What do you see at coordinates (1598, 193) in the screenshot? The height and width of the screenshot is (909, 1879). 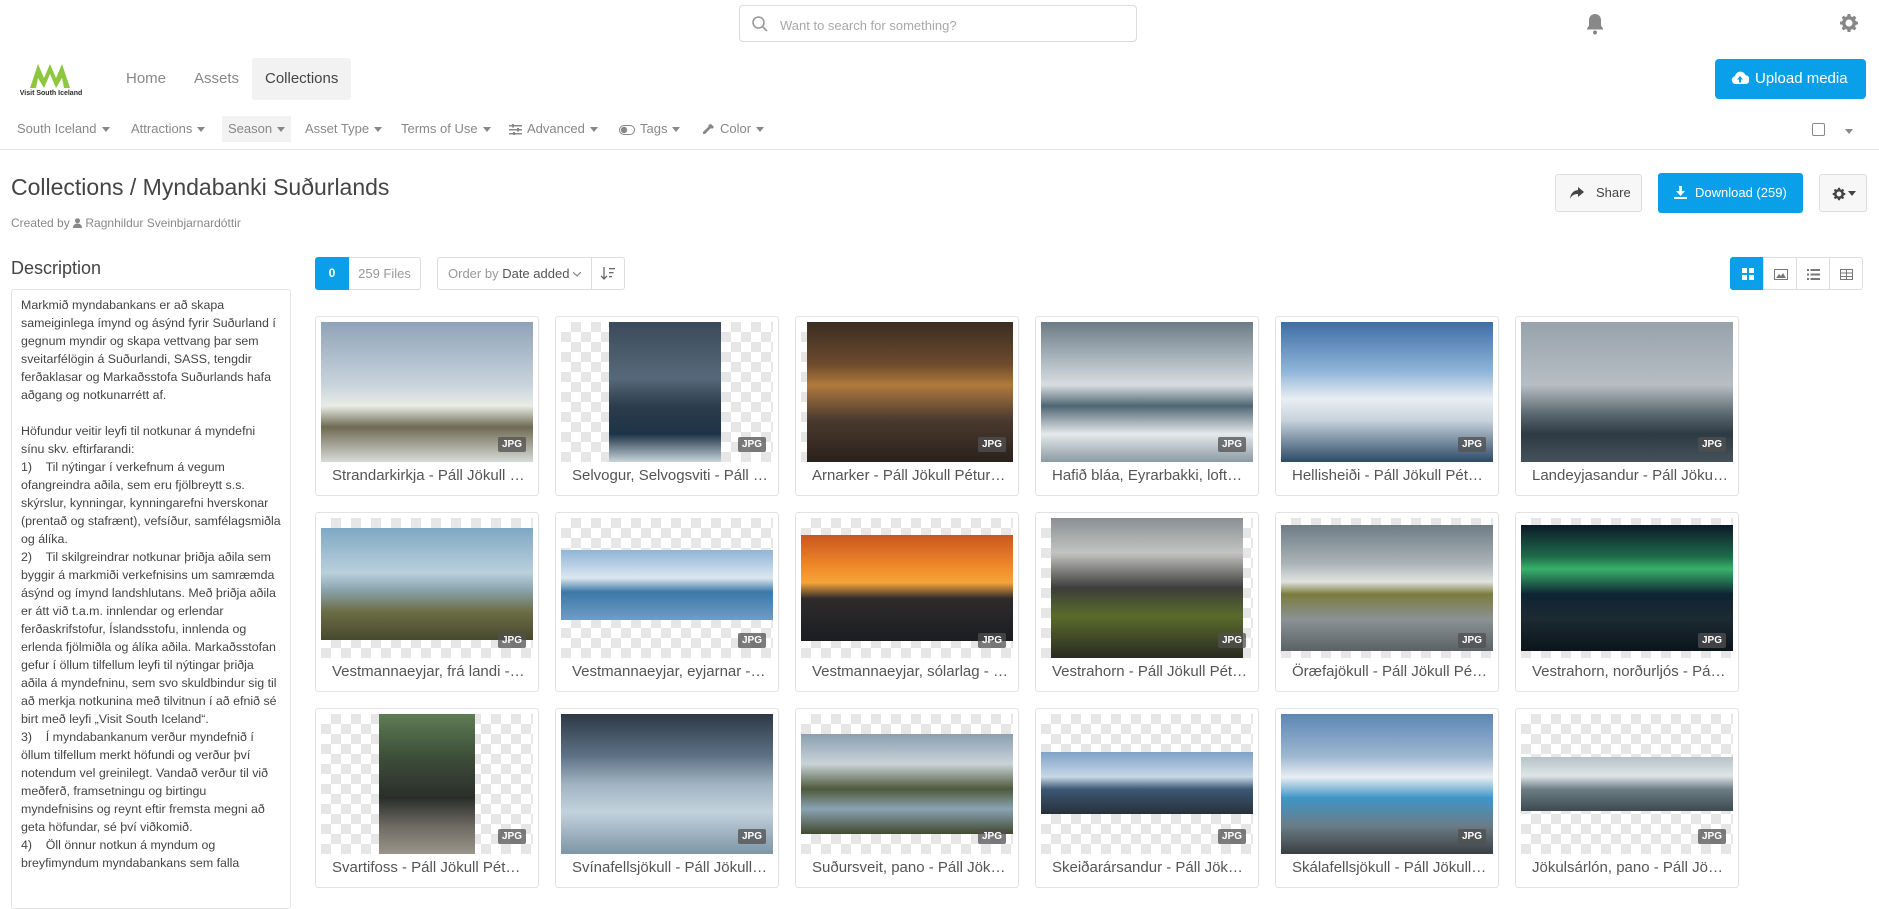 I see `share-button: Share` at bounding box center [1598, 193].